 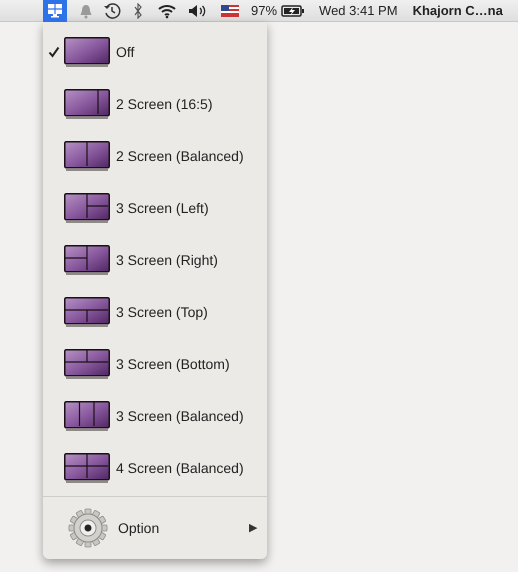 What do you see at coordinates (155, 156) in the screenshot?
I see `menu-item: 2 Screen (Balanced)` at bounding box center [155, 156].